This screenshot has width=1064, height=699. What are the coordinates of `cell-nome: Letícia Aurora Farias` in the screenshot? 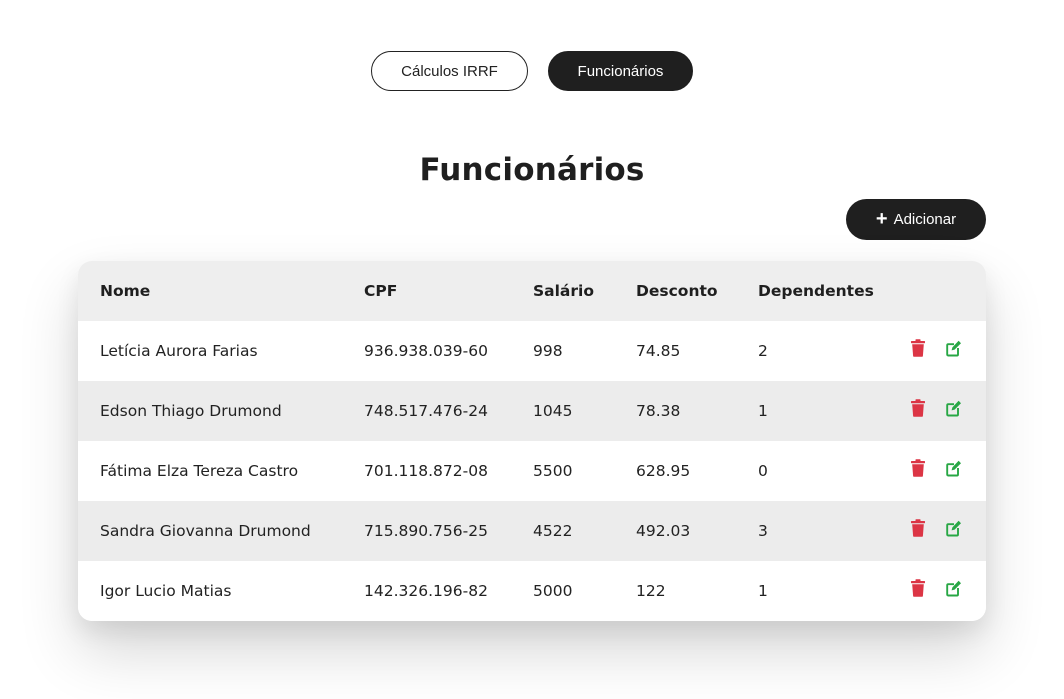 It's located at (179, 351).